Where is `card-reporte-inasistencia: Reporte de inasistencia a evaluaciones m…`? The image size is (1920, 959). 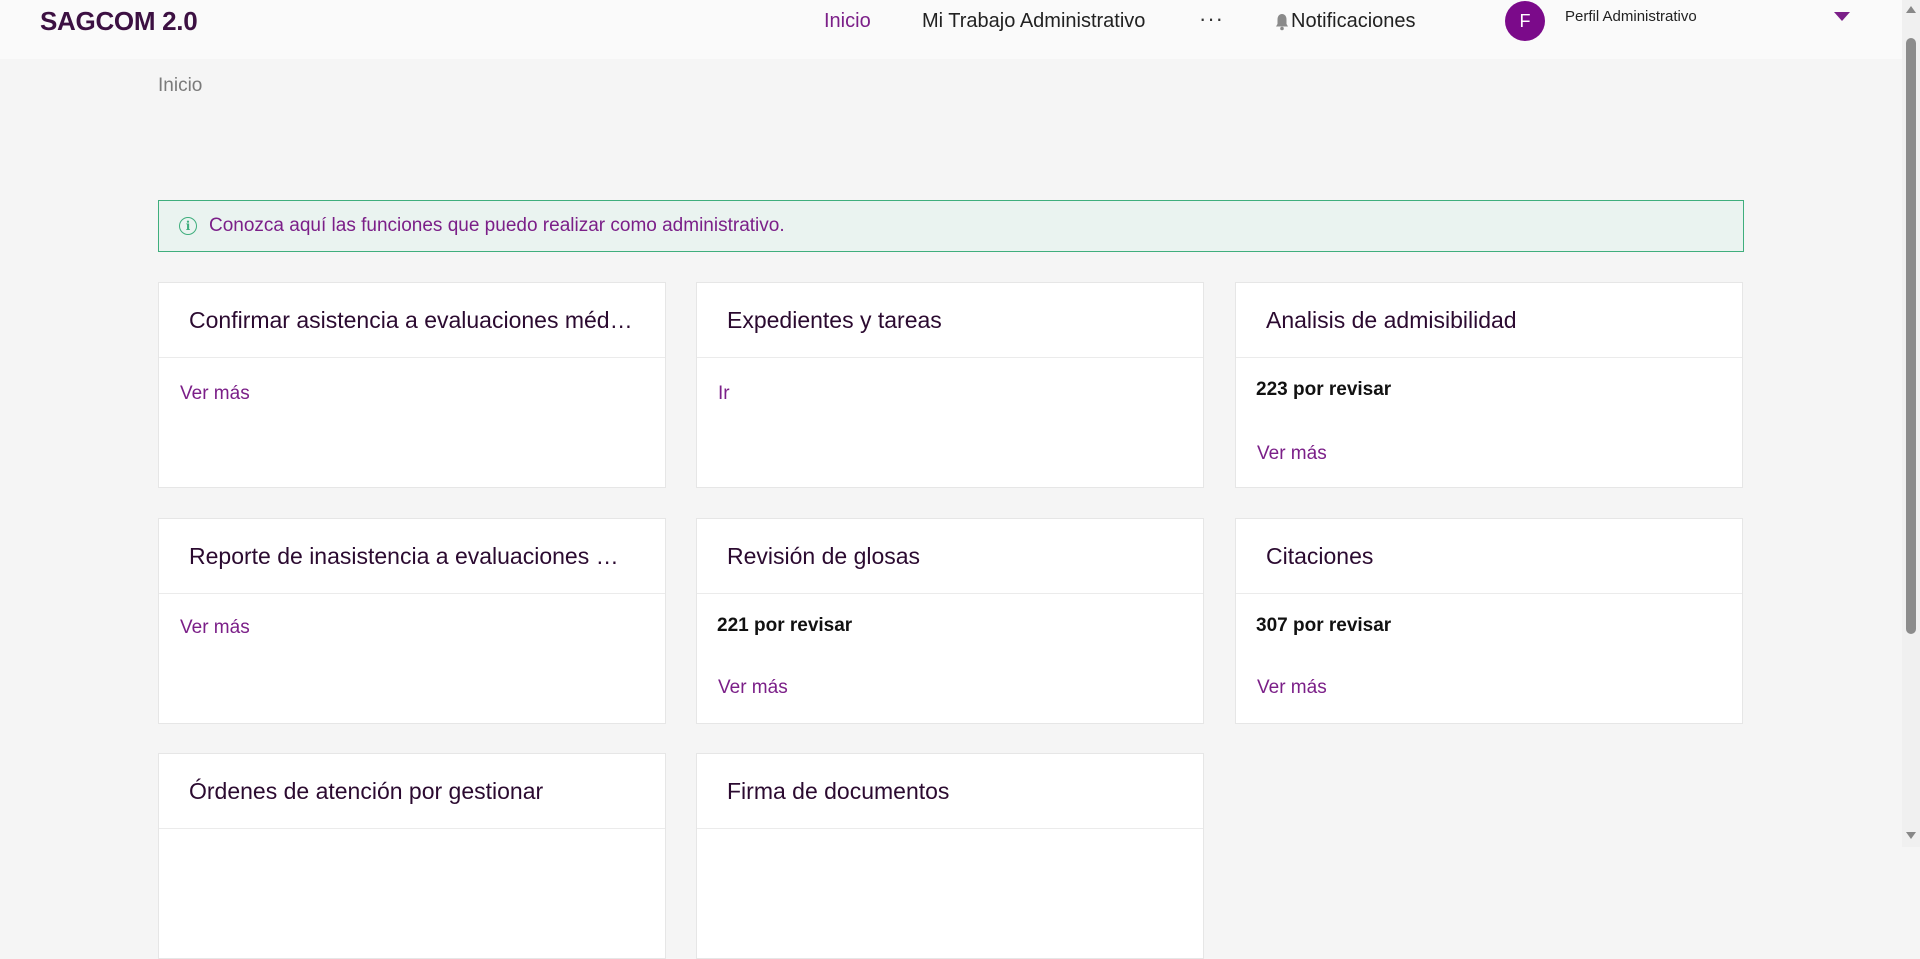 card-reporte-inasistencia: Reporte de inasistencia a evaluaciones m… is located at coordinates (412, 621).